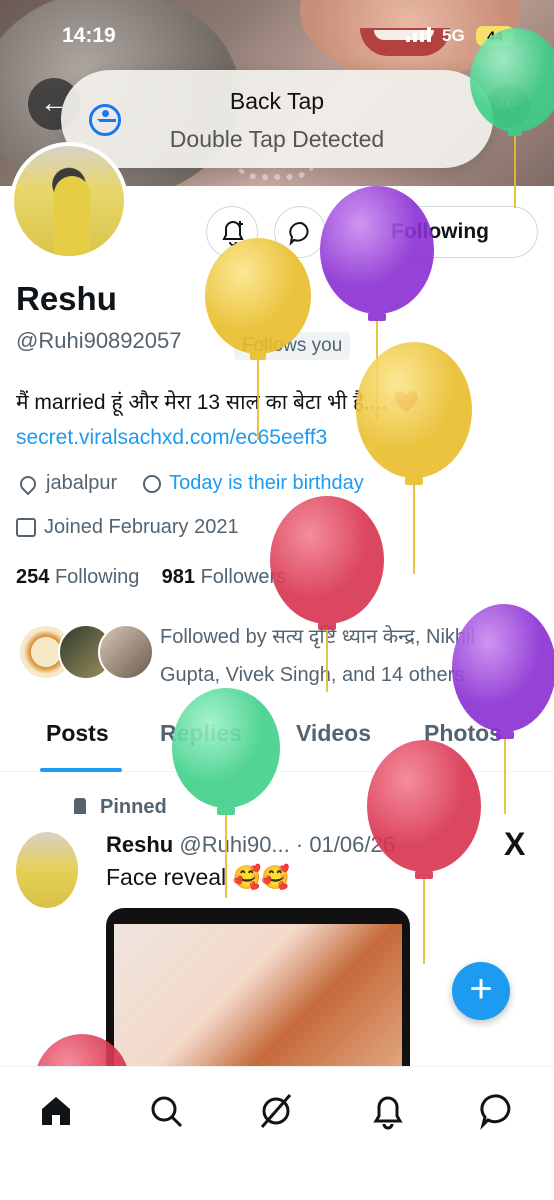 The width and height of the screenshot is (554, 1200). I want to click on search-icon, so click(166, 1111).